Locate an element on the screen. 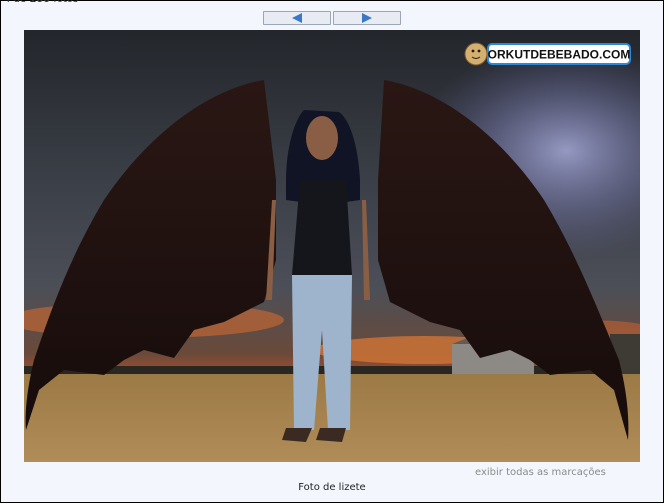  counter-current: 4 is located at coordinates (7, 2).